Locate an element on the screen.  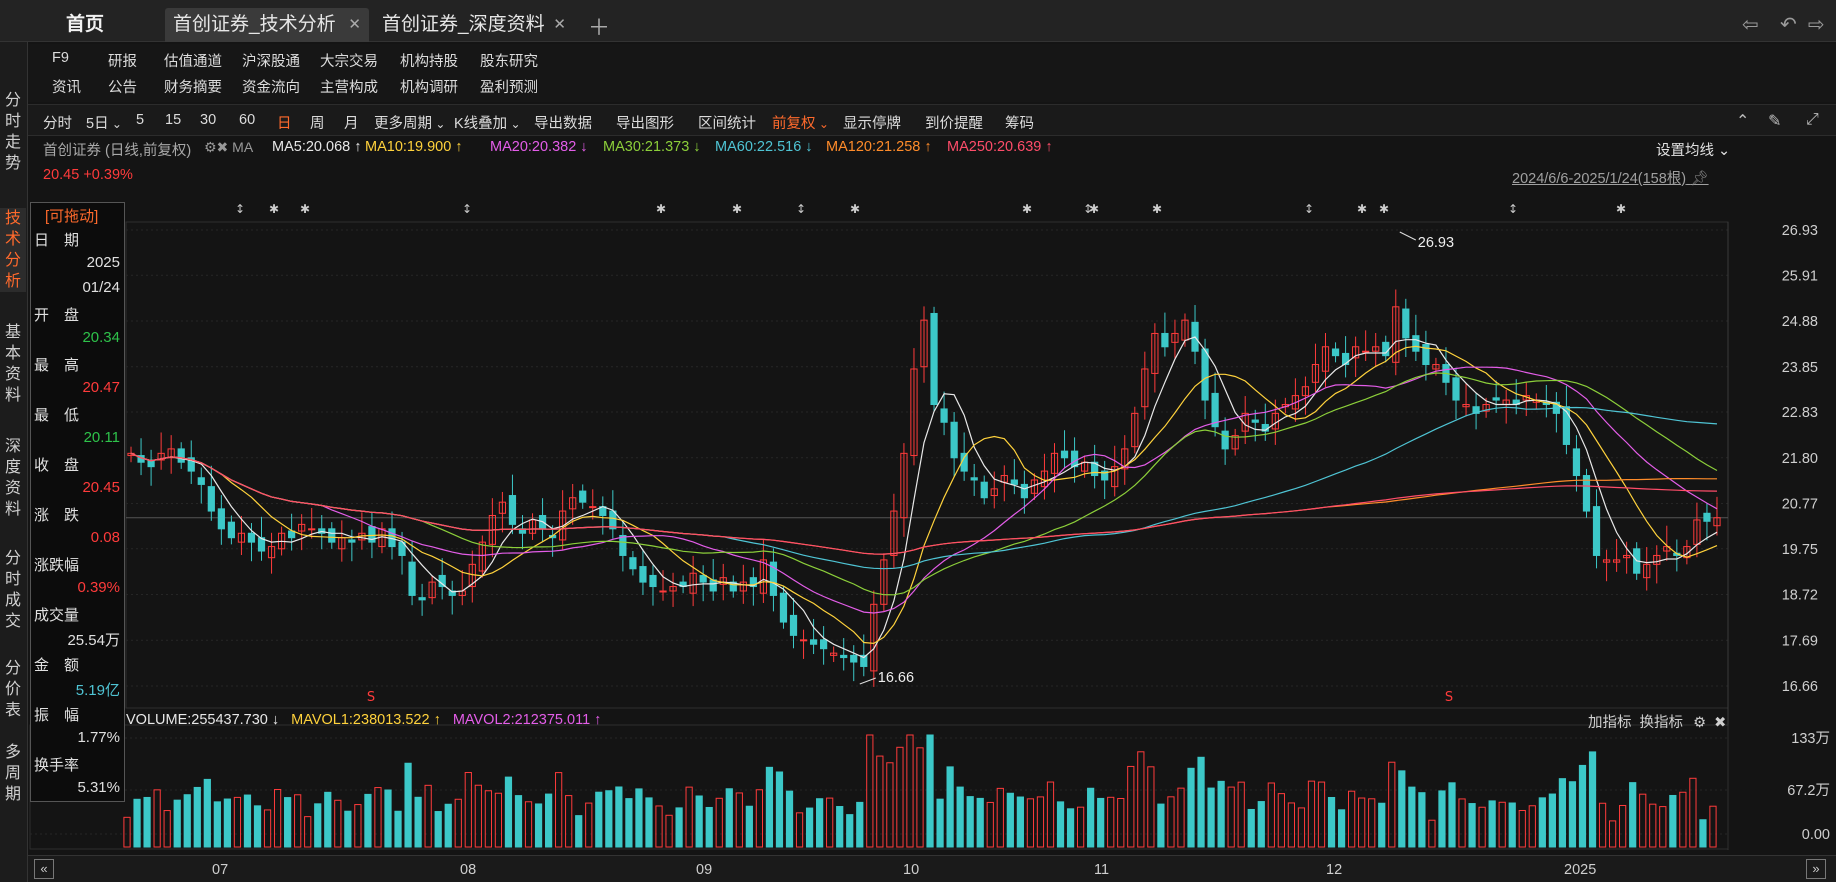
panel-label: 涨跌幅 is located at coordinates (57, 565).